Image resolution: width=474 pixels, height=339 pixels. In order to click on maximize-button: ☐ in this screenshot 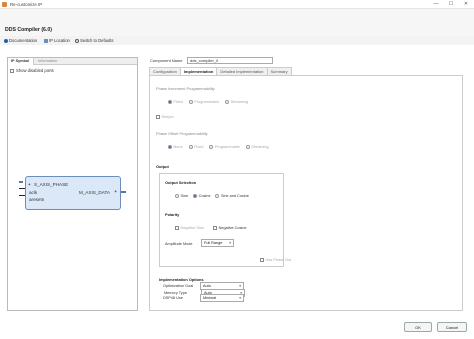, I will do `click(451, 4)`.